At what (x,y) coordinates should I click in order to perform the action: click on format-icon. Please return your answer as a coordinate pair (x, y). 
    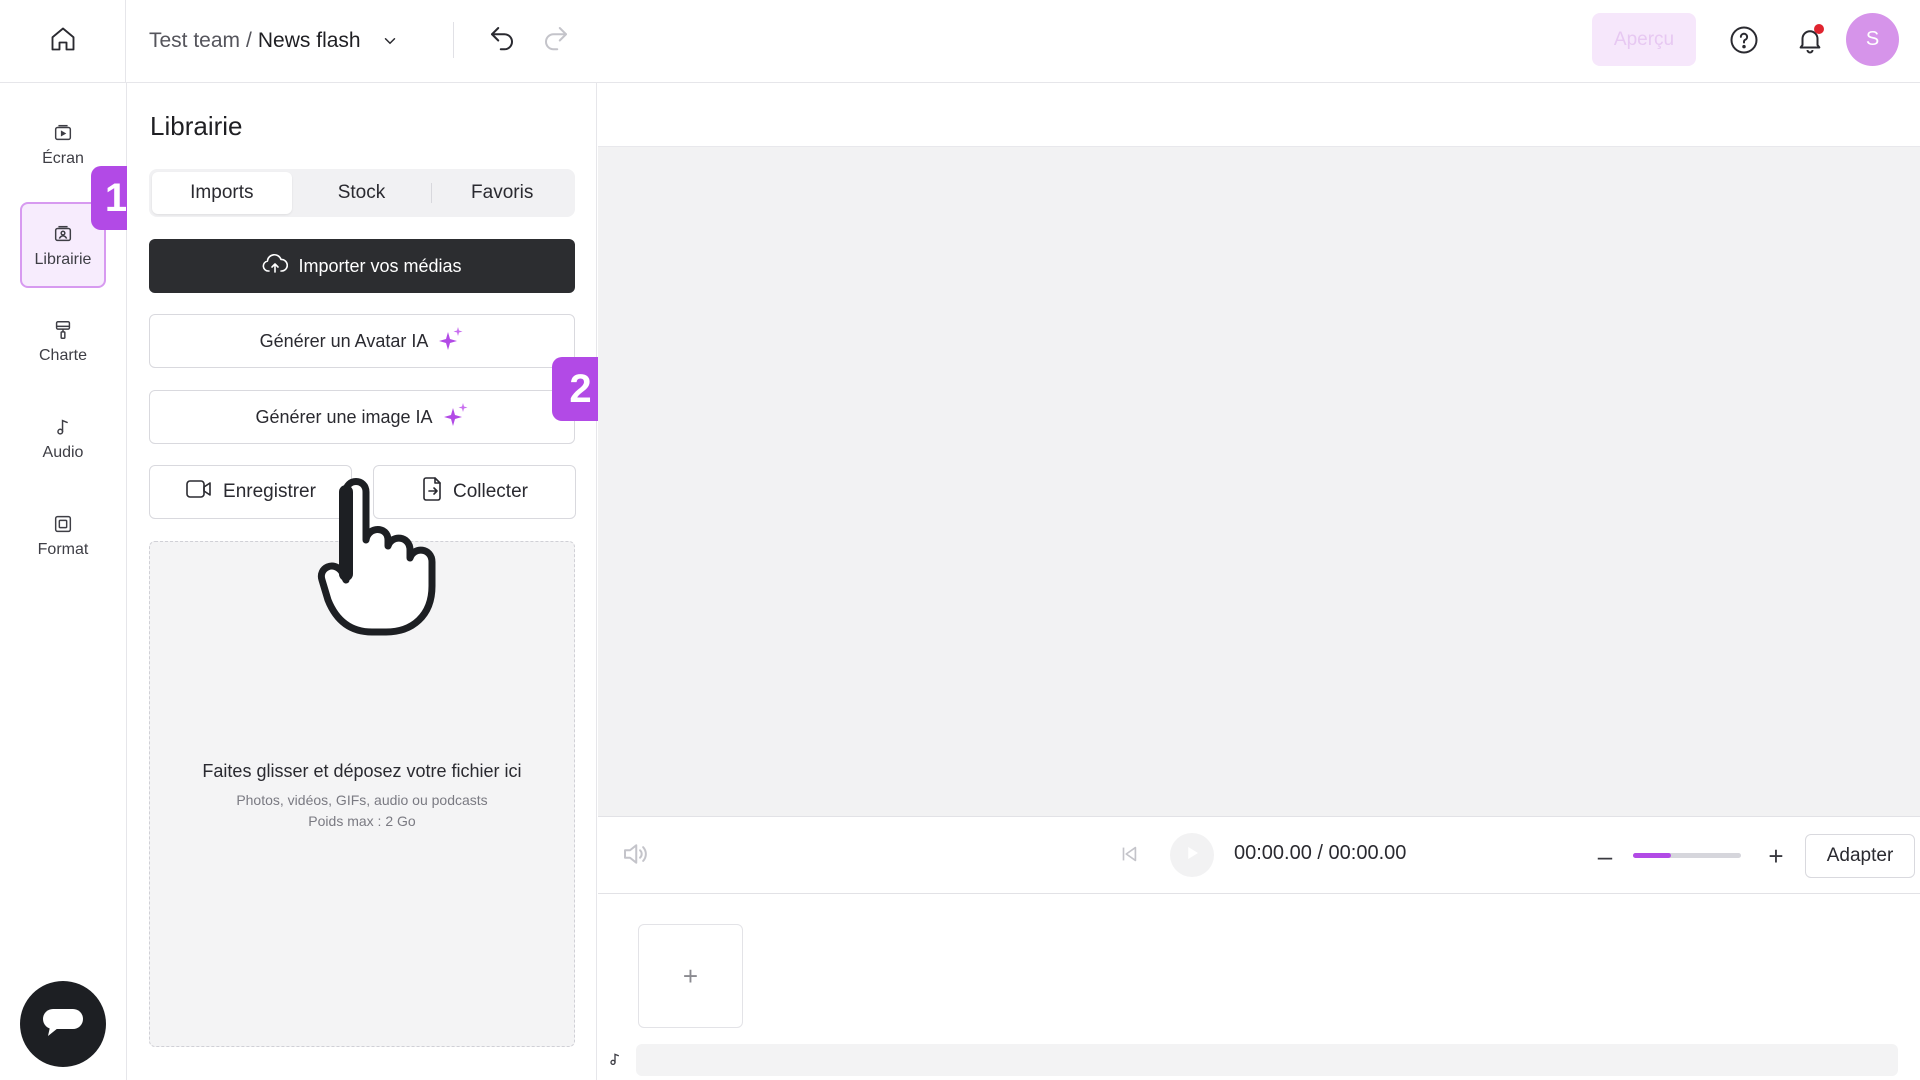
    Looking at the image, I should click on (63, 524).